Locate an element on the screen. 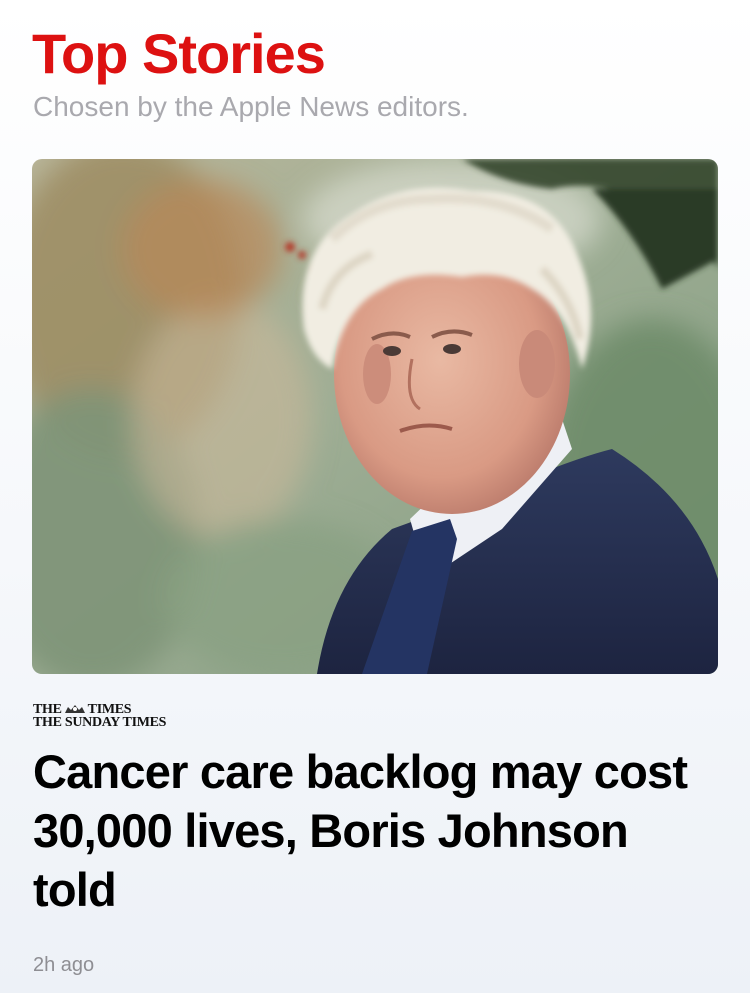 Image resolution: width=750 pixels, height=993 pixels. publisher-logo: THE TIMES THE SUNDAY TIMES is located at coordinates (100, 716).